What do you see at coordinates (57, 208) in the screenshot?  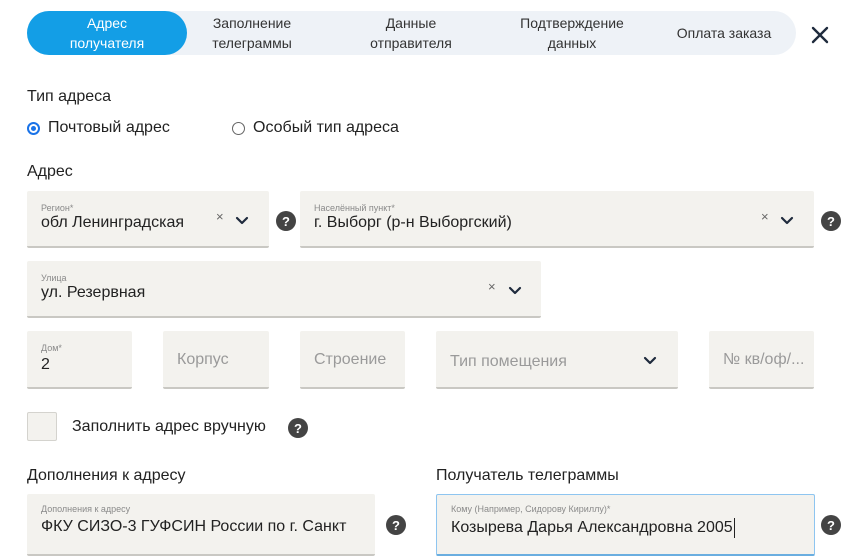 I see `field-label: Регион*` at bounding box center [57, 208].